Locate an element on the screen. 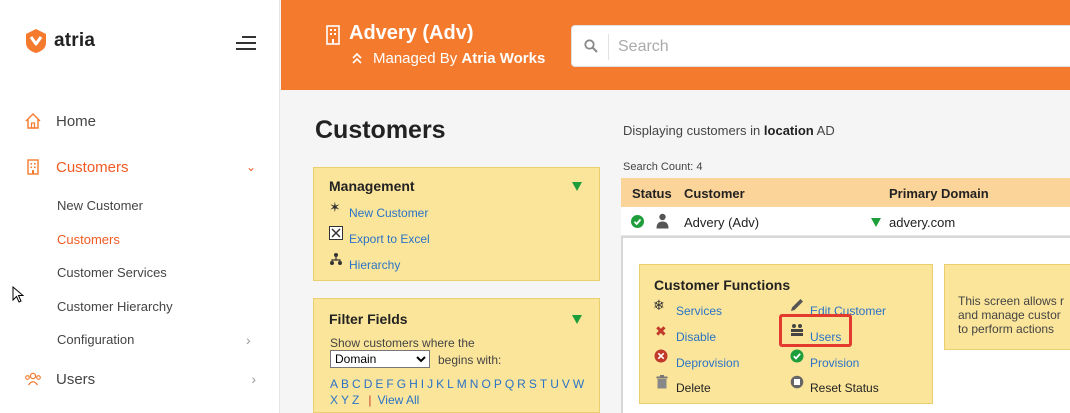  search-count: Search Count: 4 is located at coordinates (663, 167).